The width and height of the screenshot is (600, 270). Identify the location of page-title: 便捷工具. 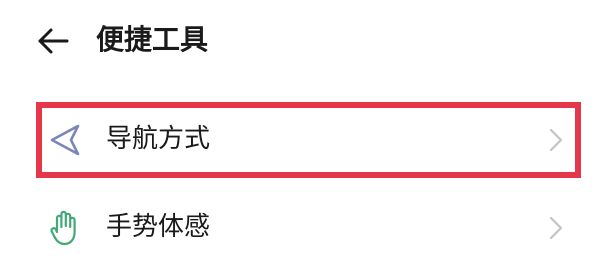
(152, 39).